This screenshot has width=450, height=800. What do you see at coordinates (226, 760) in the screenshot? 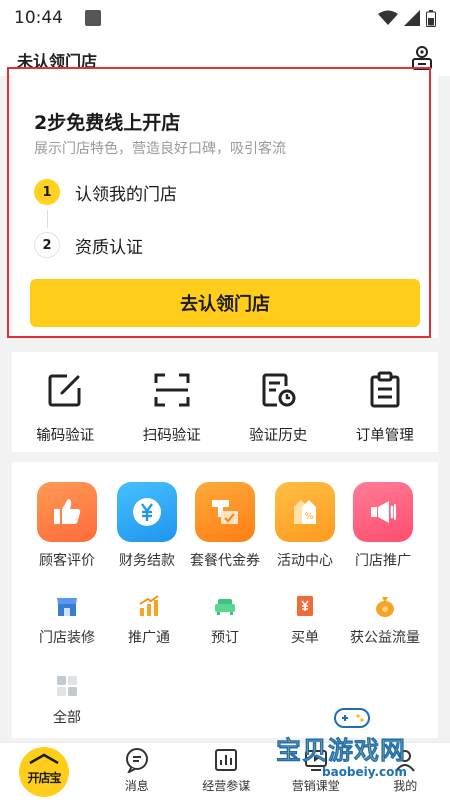
I see `analytics-icon` at bounding box center [226, 760].